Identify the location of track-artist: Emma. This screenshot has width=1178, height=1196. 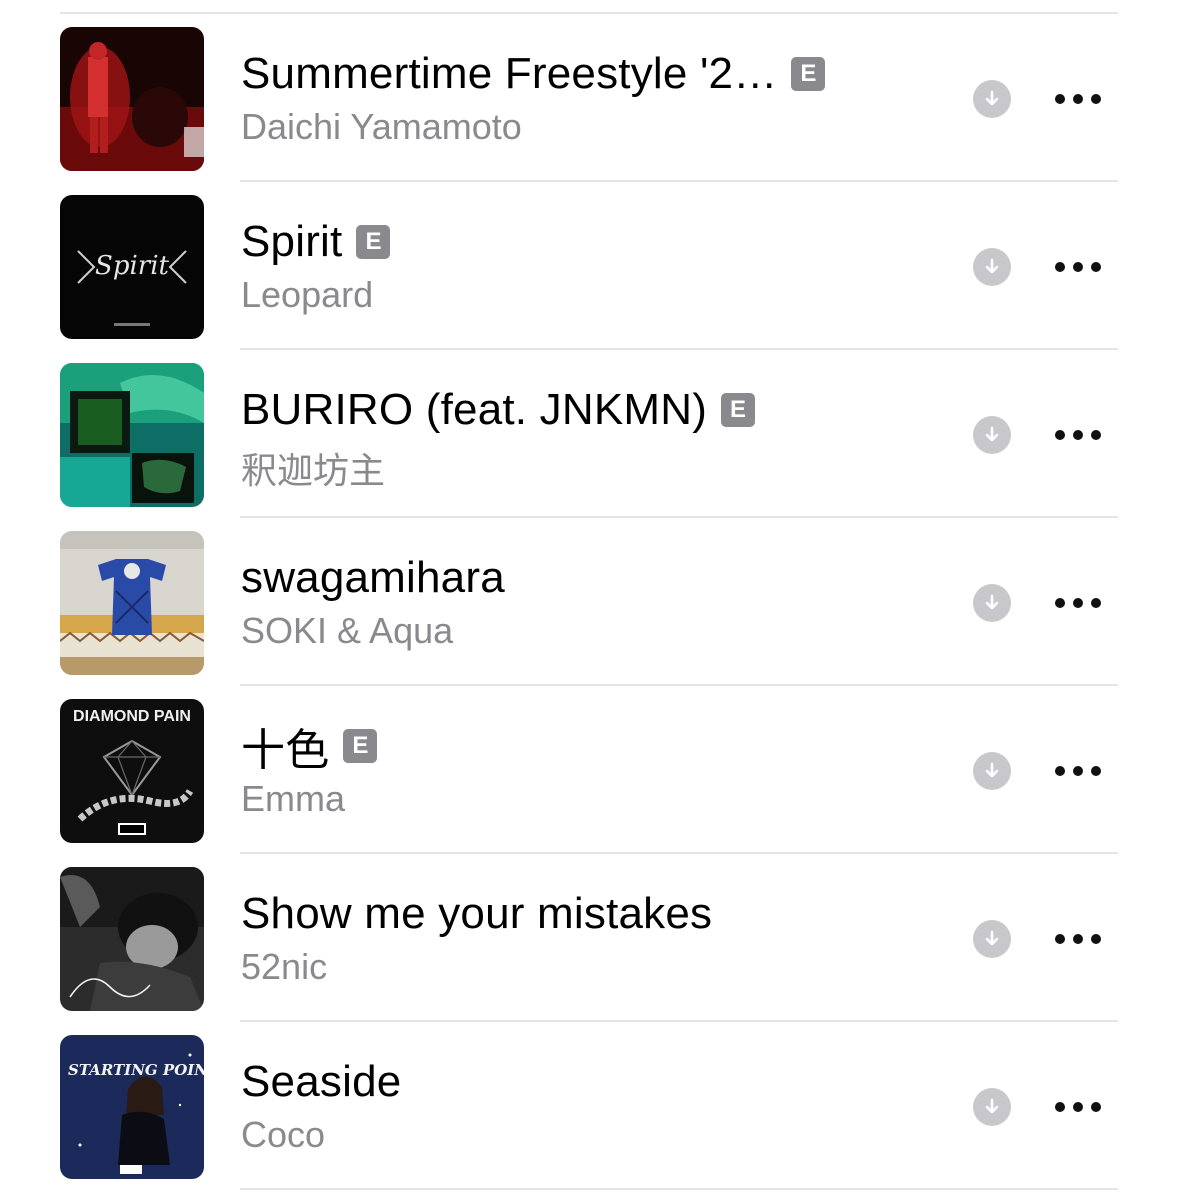
(293, 798).